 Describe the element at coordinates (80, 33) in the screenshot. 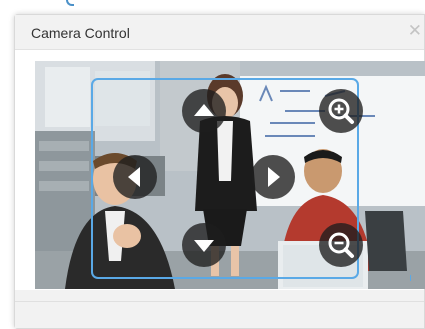

I see `dialog-title: Camera Control` at that location.